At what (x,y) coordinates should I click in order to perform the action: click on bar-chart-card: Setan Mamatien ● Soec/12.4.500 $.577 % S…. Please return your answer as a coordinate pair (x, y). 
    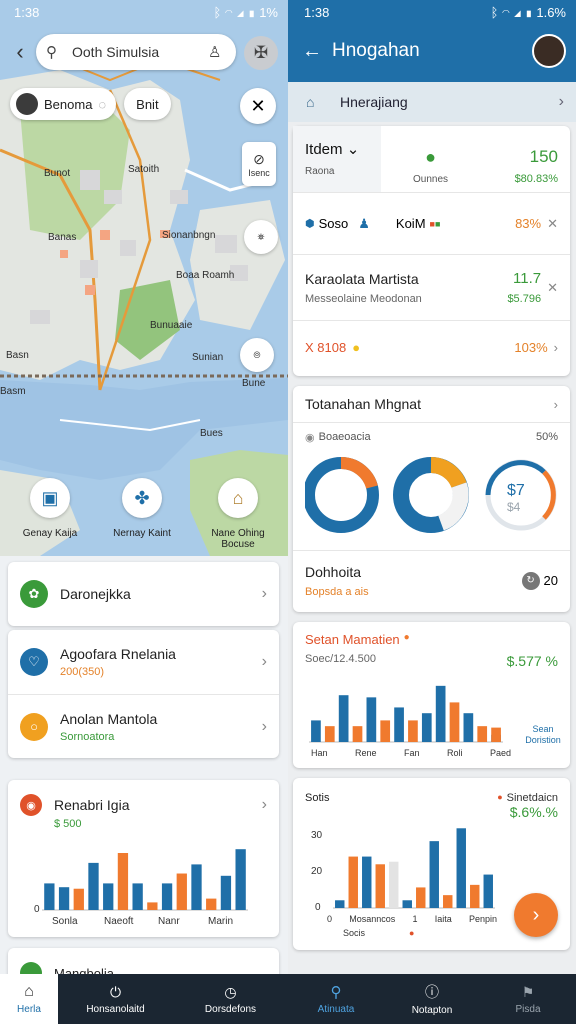
    Looking at the image, I should click on (431, 695).